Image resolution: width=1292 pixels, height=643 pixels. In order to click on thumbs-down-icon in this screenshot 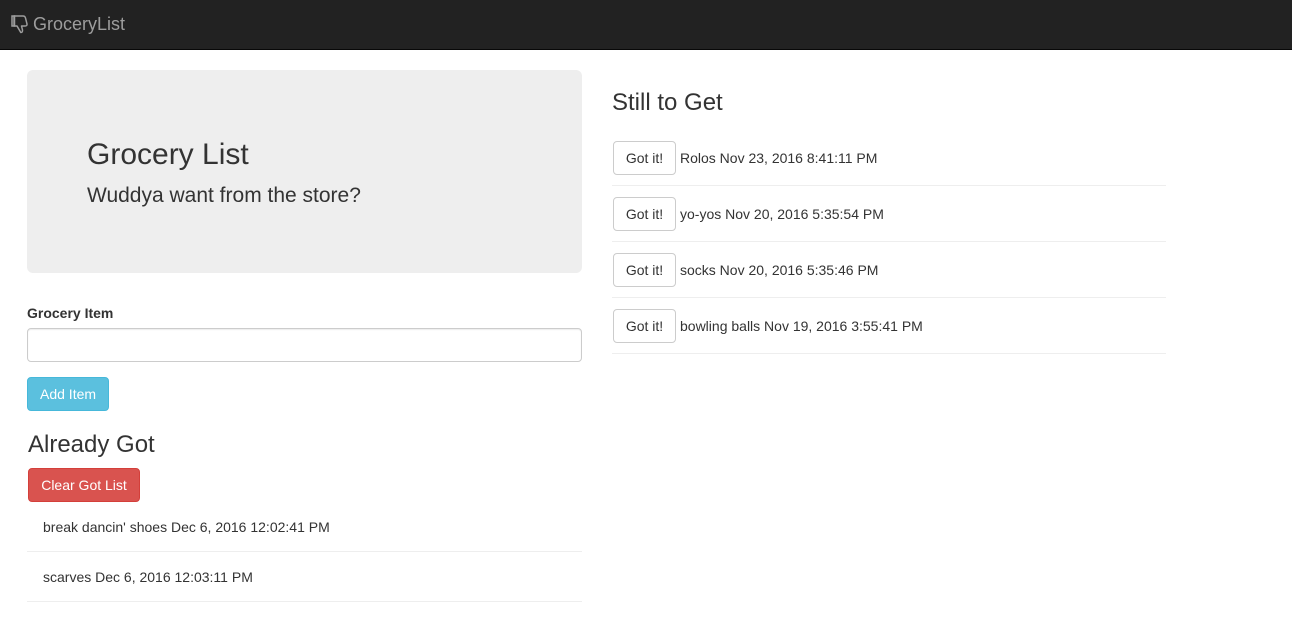, I will do `click(20, 24)`.